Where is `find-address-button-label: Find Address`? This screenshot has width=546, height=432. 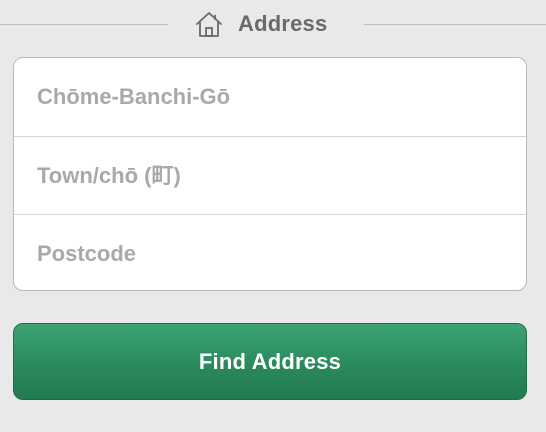 find-address-button-label: Find Address is located at coordinates (270, 361).